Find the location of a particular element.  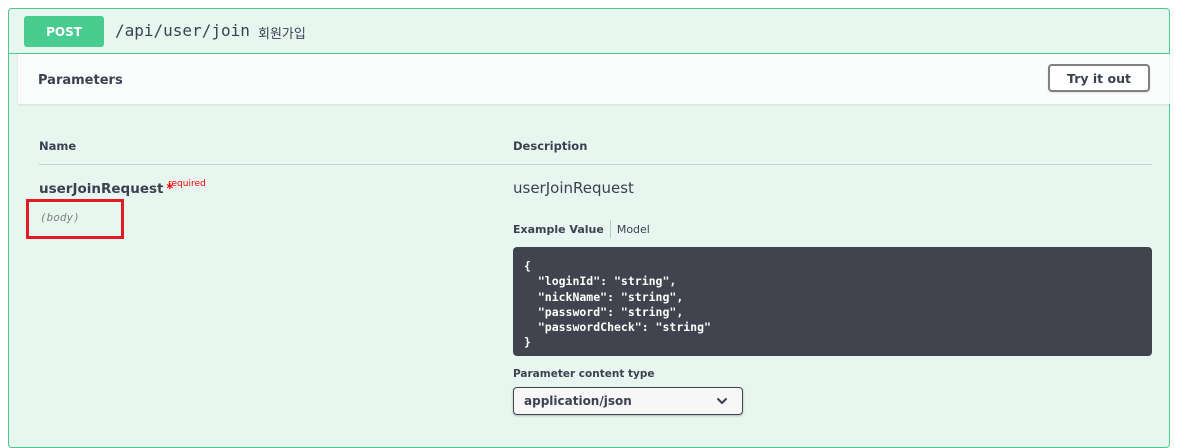

content-type-select: application/json is located at coordinates (628, 401).